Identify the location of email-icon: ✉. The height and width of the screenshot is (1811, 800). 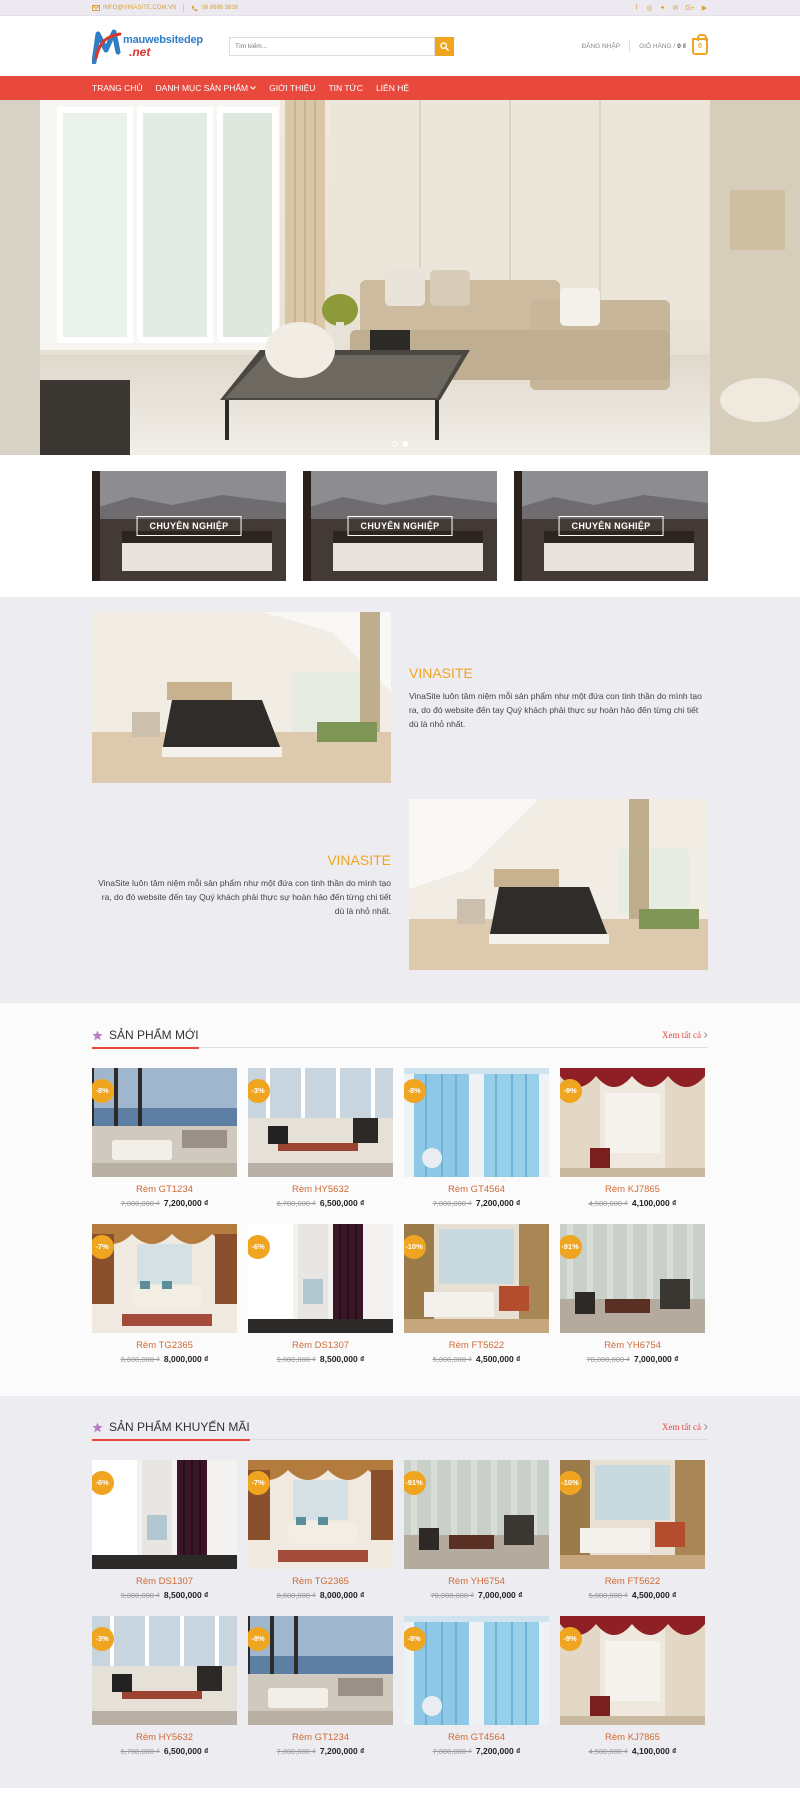
(675, 8).